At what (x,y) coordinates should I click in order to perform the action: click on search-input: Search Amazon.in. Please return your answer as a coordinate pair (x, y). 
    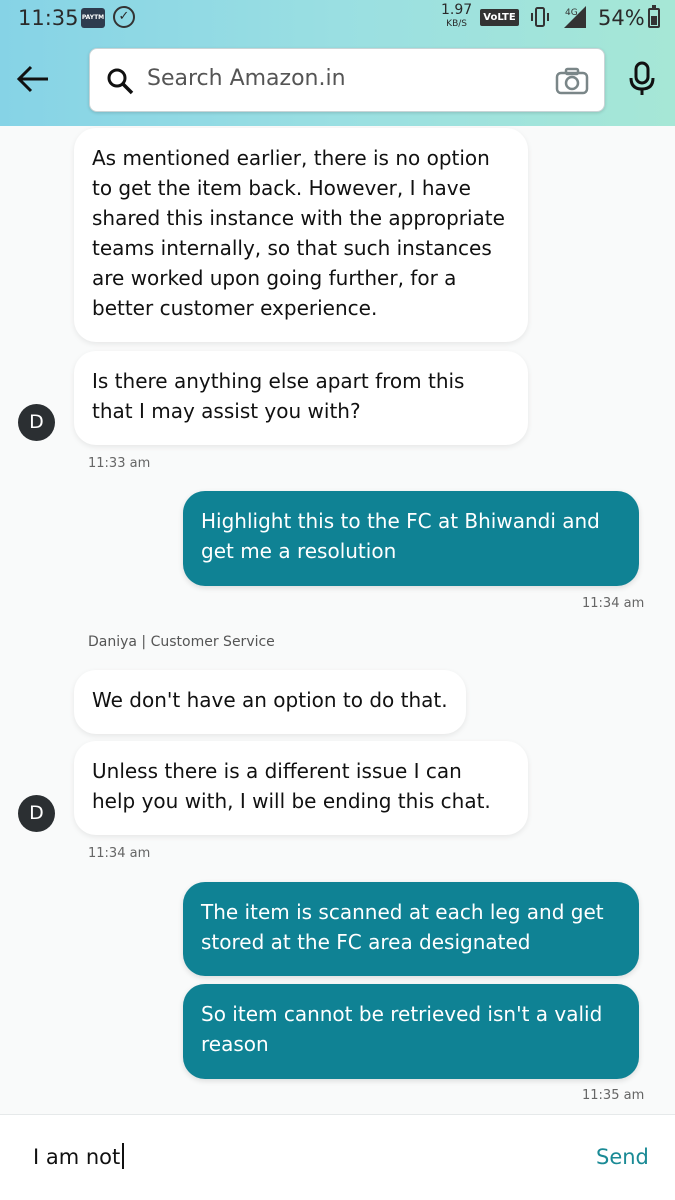
    Looking at the image, I should click on (246, 78).